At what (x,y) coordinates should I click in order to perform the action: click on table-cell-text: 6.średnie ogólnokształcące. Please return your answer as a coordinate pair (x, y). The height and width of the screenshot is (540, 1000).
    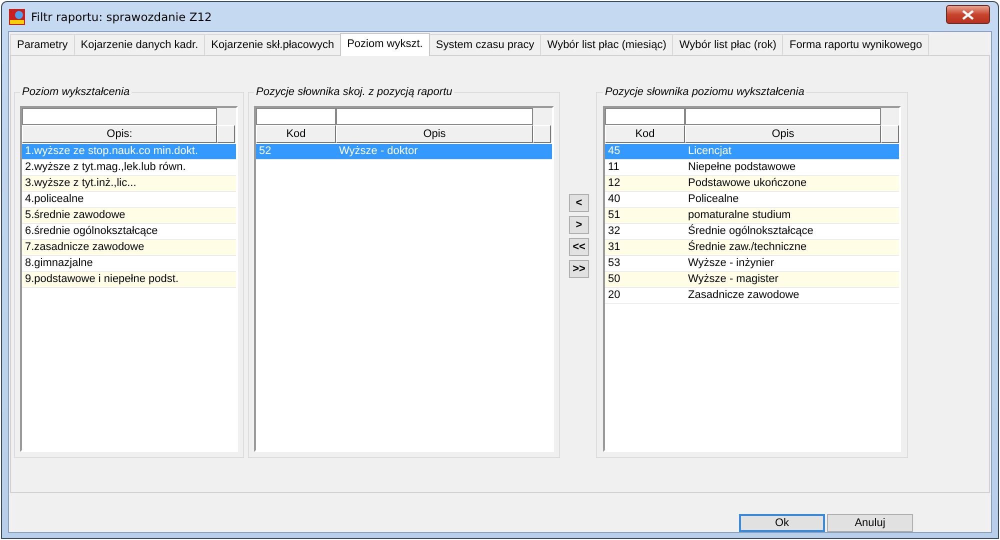
    Looking at the image, I should click on (91, 231).